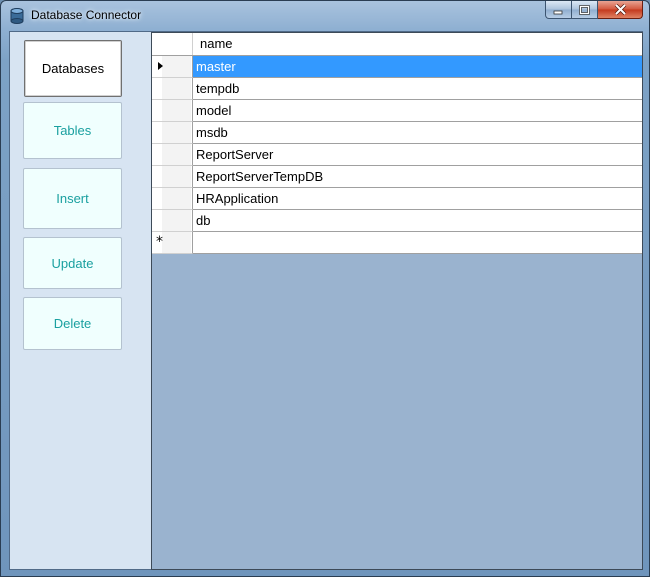 The height and width of the screenshot is (577, 650). Describe the element at coordinates (86, 15) in the screenshot. I see `window-title: Database Connector` at that location.